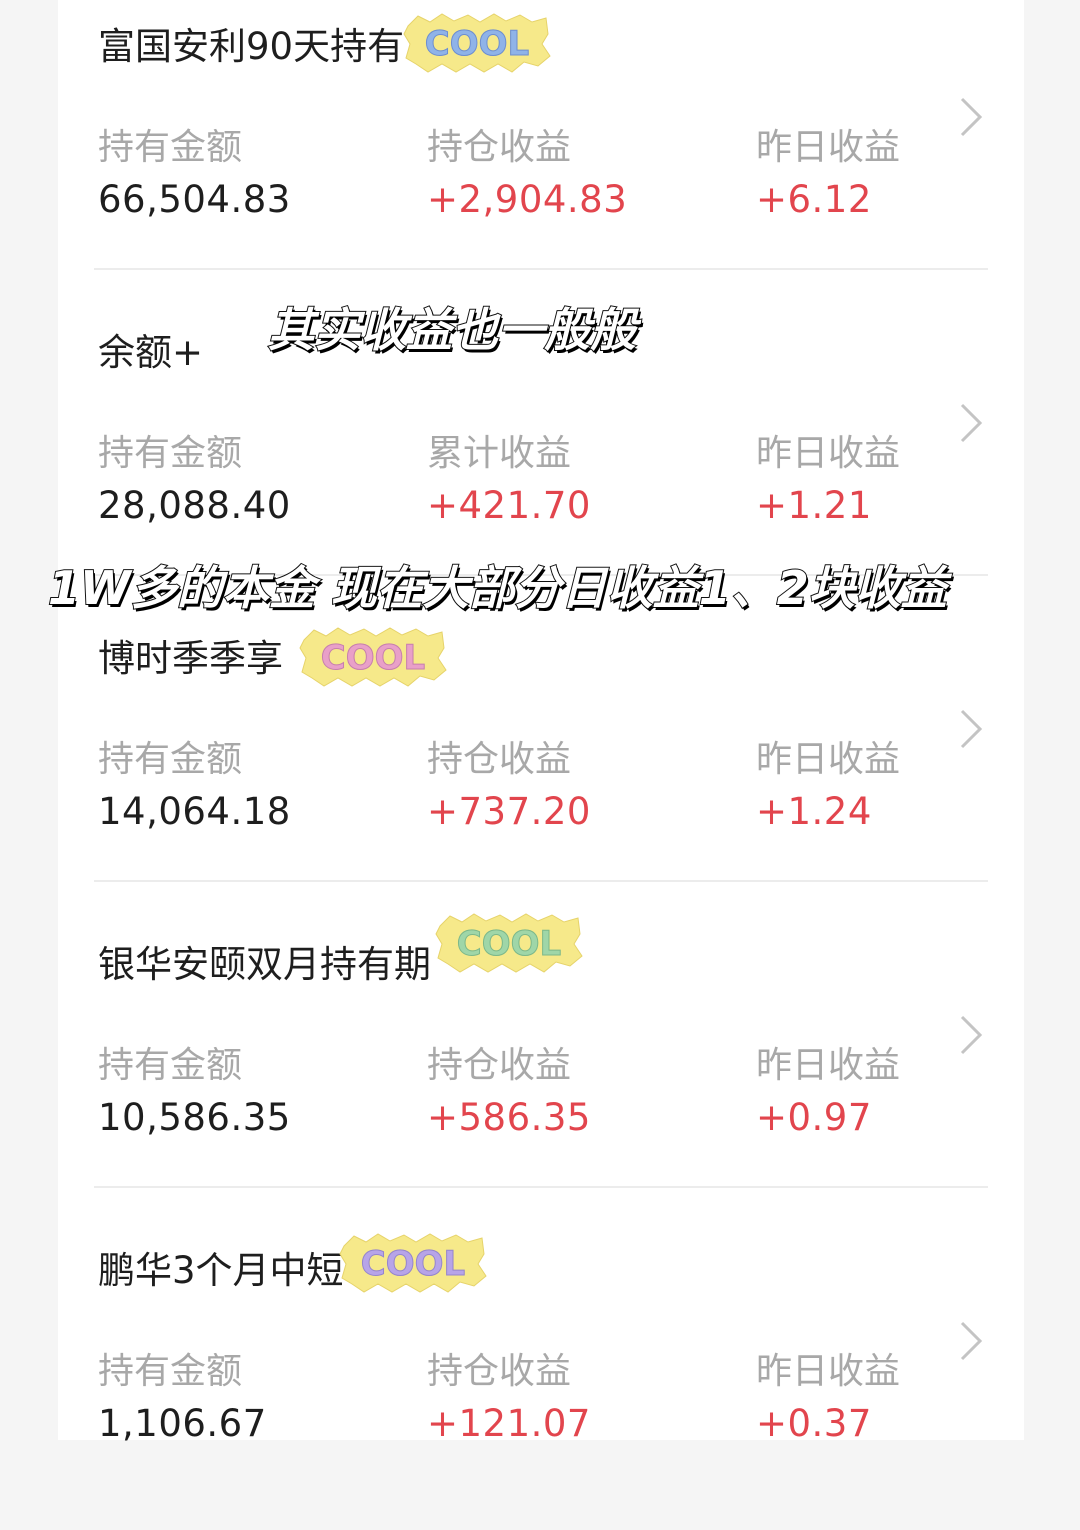 The width and height of the screenshot is (1080, 1530). I want to click on position-income-value: +586.35, so click(509, 1117).